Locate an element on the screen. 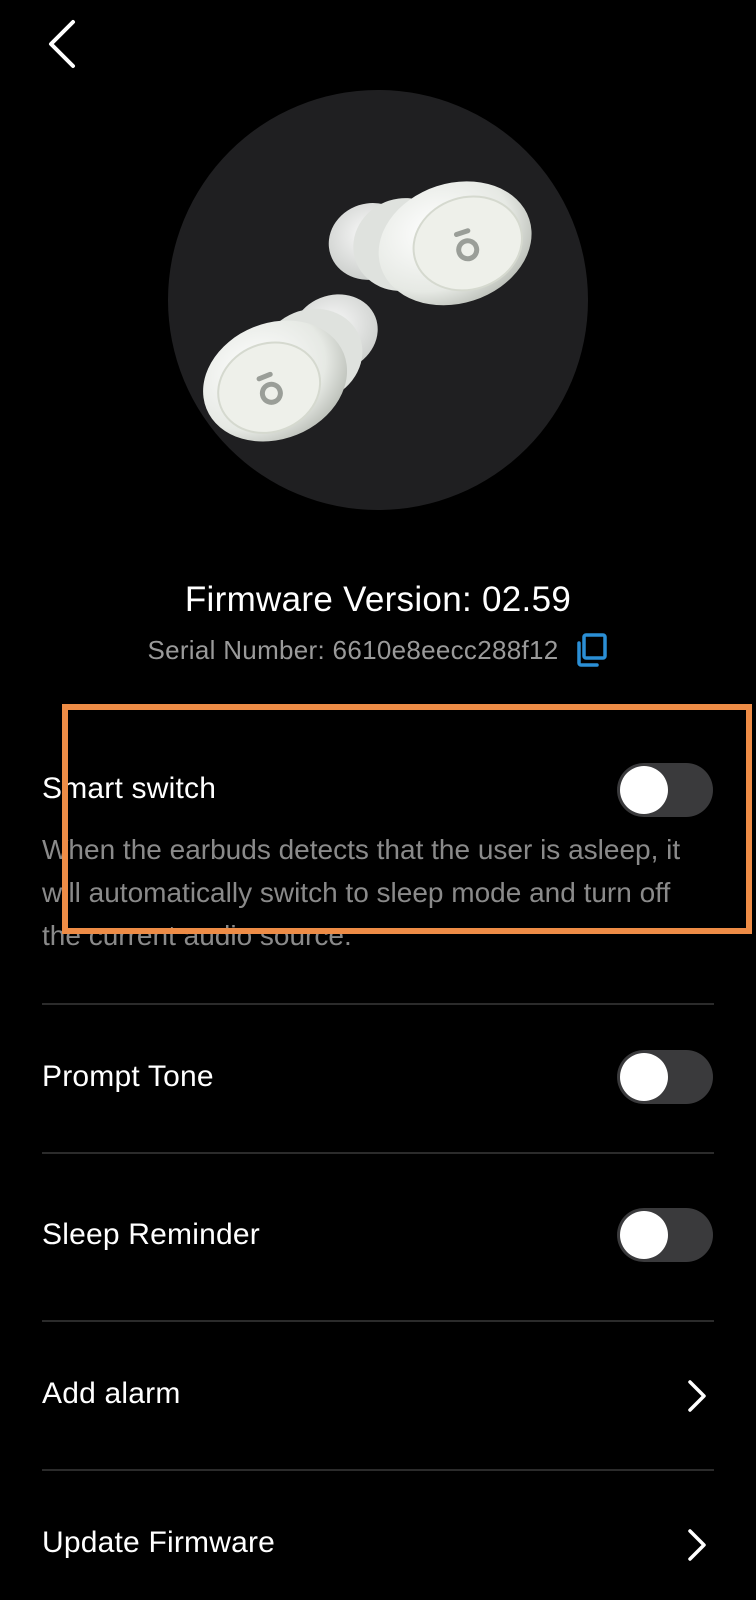  serial-number: Serial Number: 6610e8eecc288f12 is located at coordinates (353, 649).